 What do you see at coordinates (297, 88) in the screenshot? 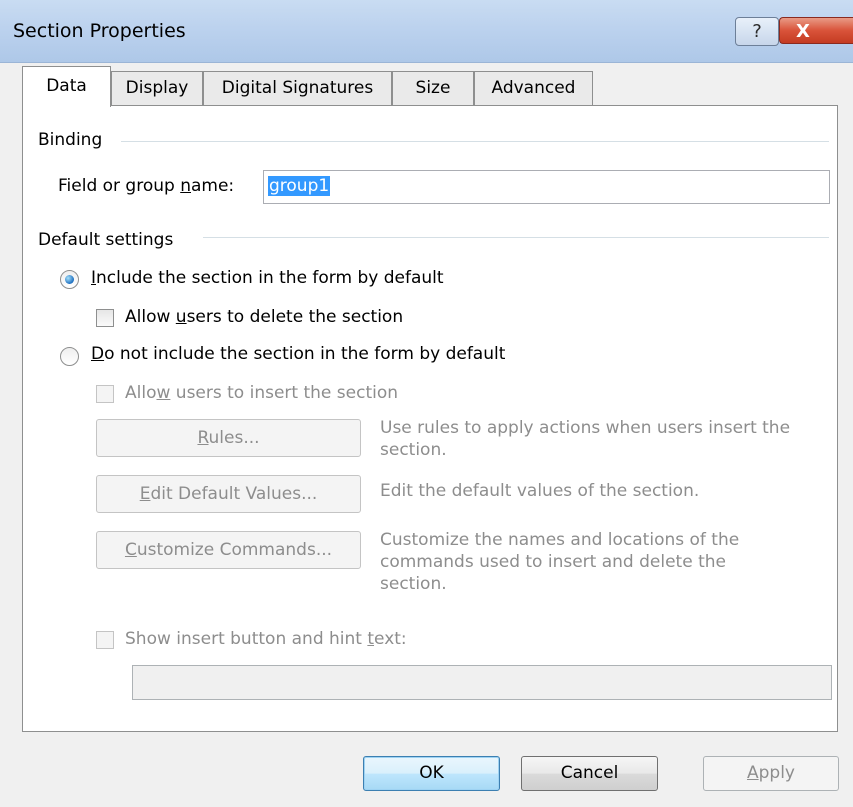
I see `tab-digital-signatures: Digital Signatures` at bounding box center [297, 88].